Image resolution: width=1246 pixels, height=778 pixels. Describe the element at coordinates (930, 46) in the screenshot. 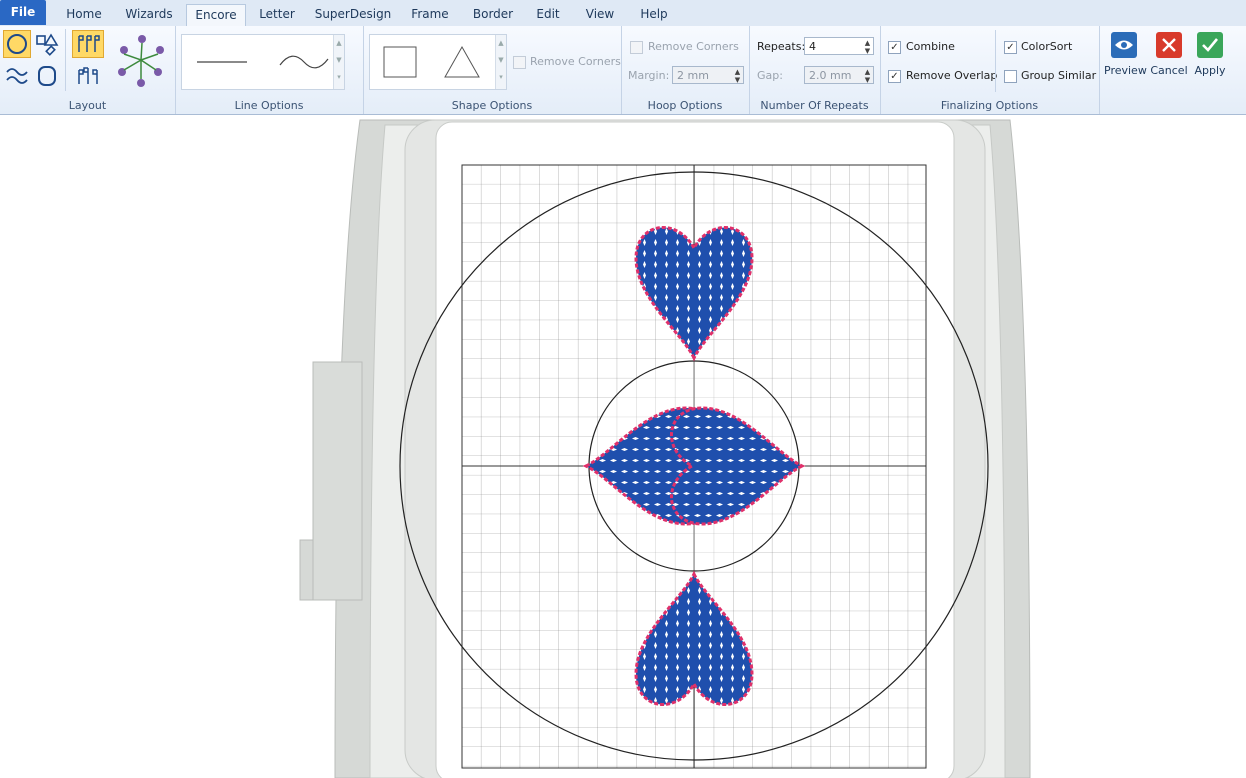

I see `combine-label: Combine` at that location.